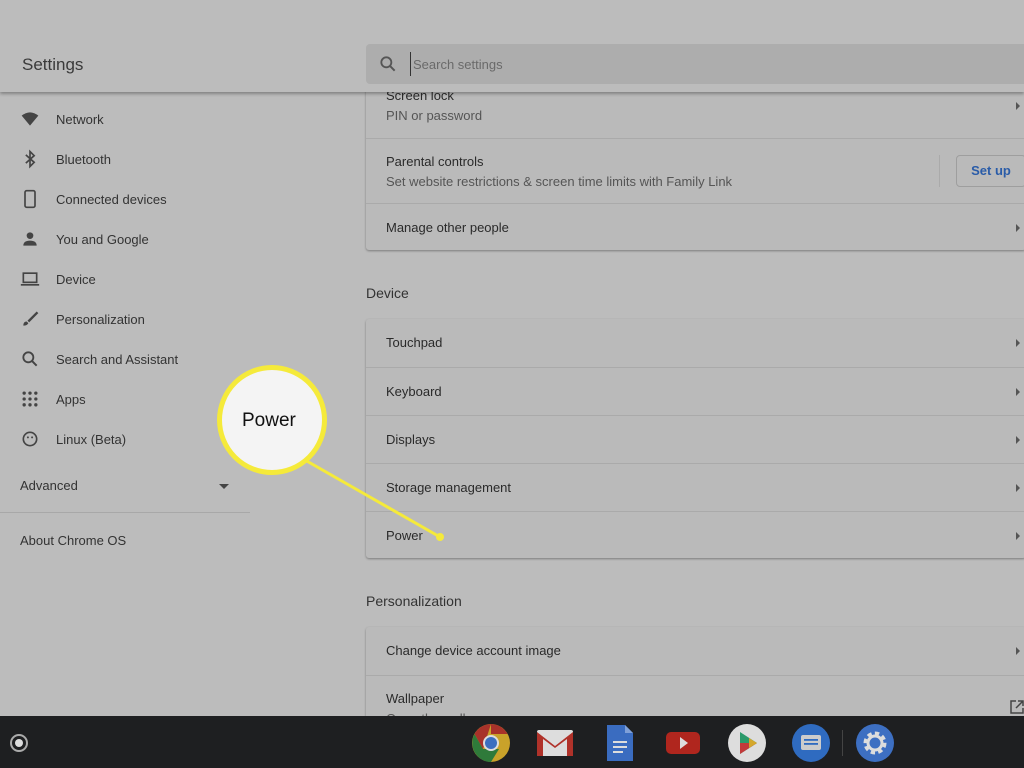 This screenshot has width=1024, height=768. Describe the element at coordinates (449, 487) in the screenshot. I see `row-title: Storage management` at that location.